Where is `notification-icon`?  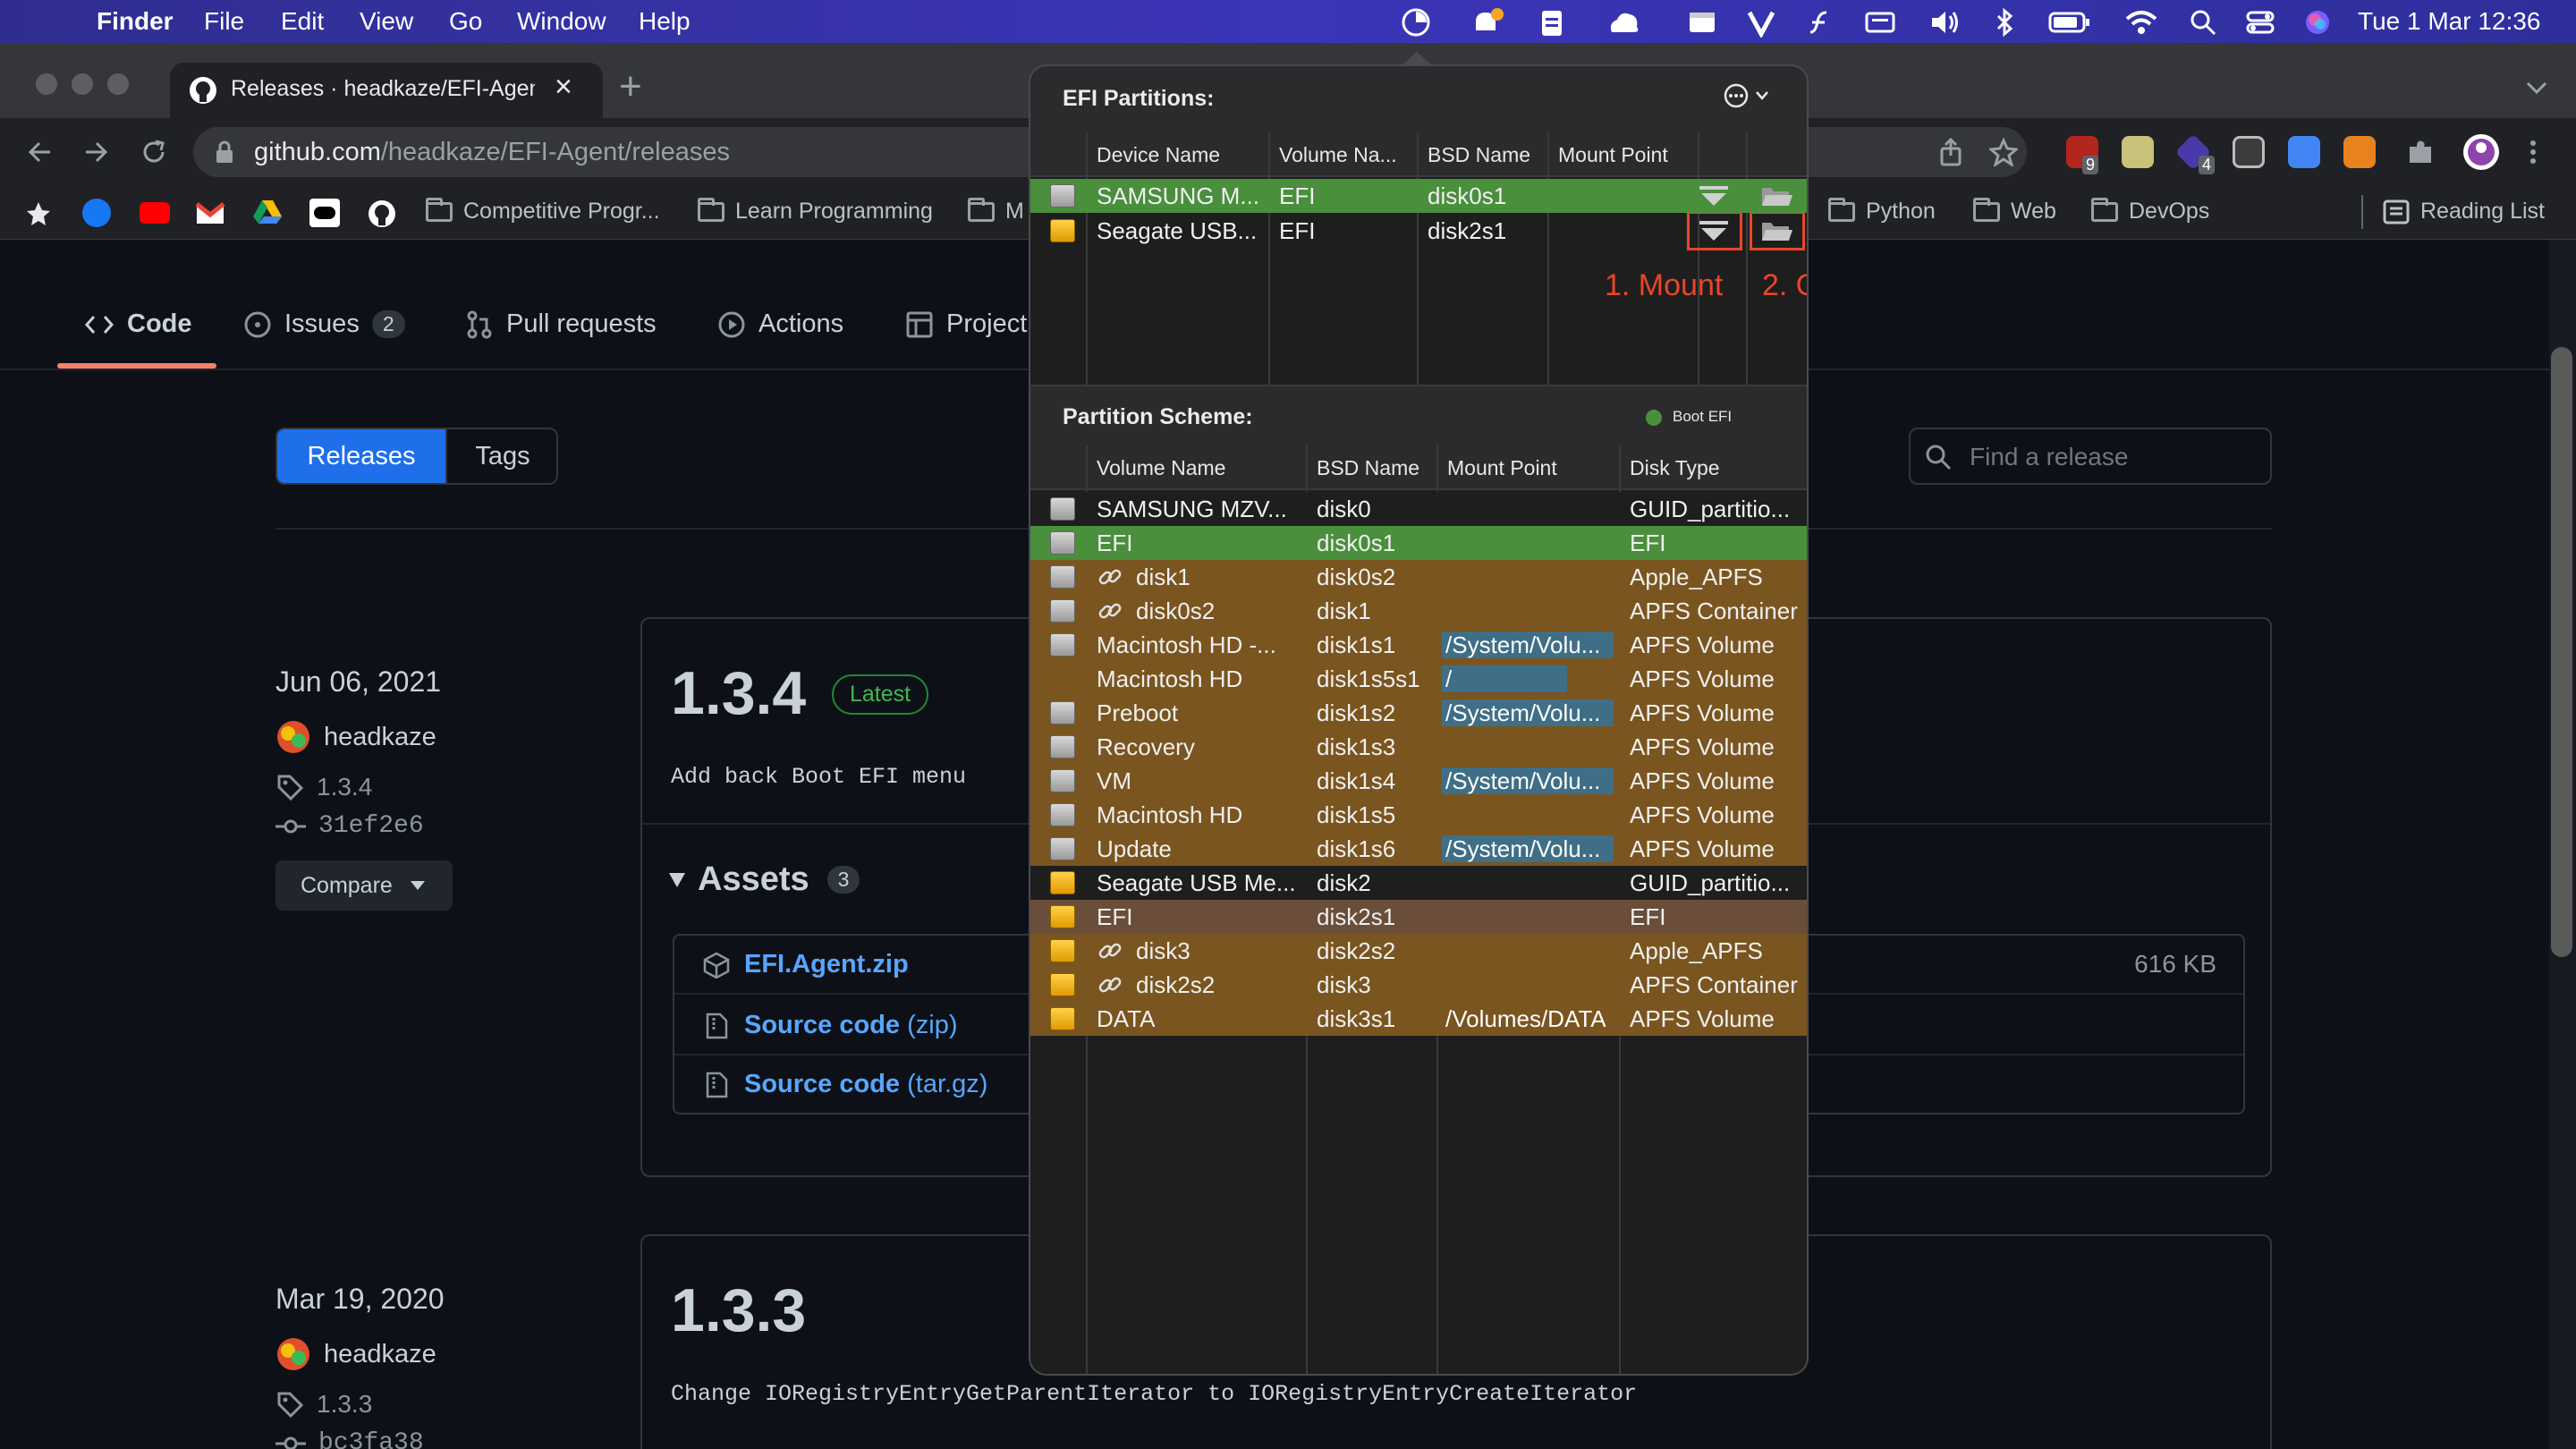 notification-icon is located at coordinates (1487, 22).